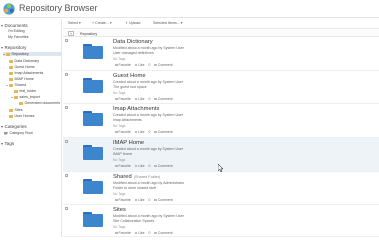 Image resolution: width=379 pixels, height=240 pixels. What do you see at coordinates (136, 177) in the screenshot?
I see `item-title: Shared (Shared Folder)` at bounding box center [136, 177].